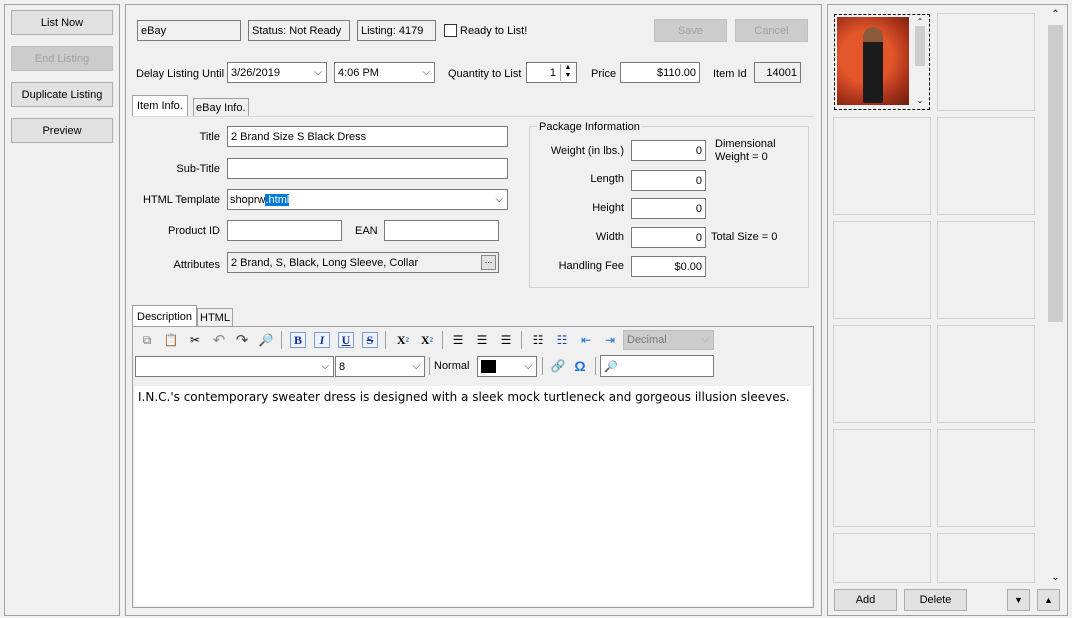  I want to click on cut-icon: ✂, so click(195, 340).